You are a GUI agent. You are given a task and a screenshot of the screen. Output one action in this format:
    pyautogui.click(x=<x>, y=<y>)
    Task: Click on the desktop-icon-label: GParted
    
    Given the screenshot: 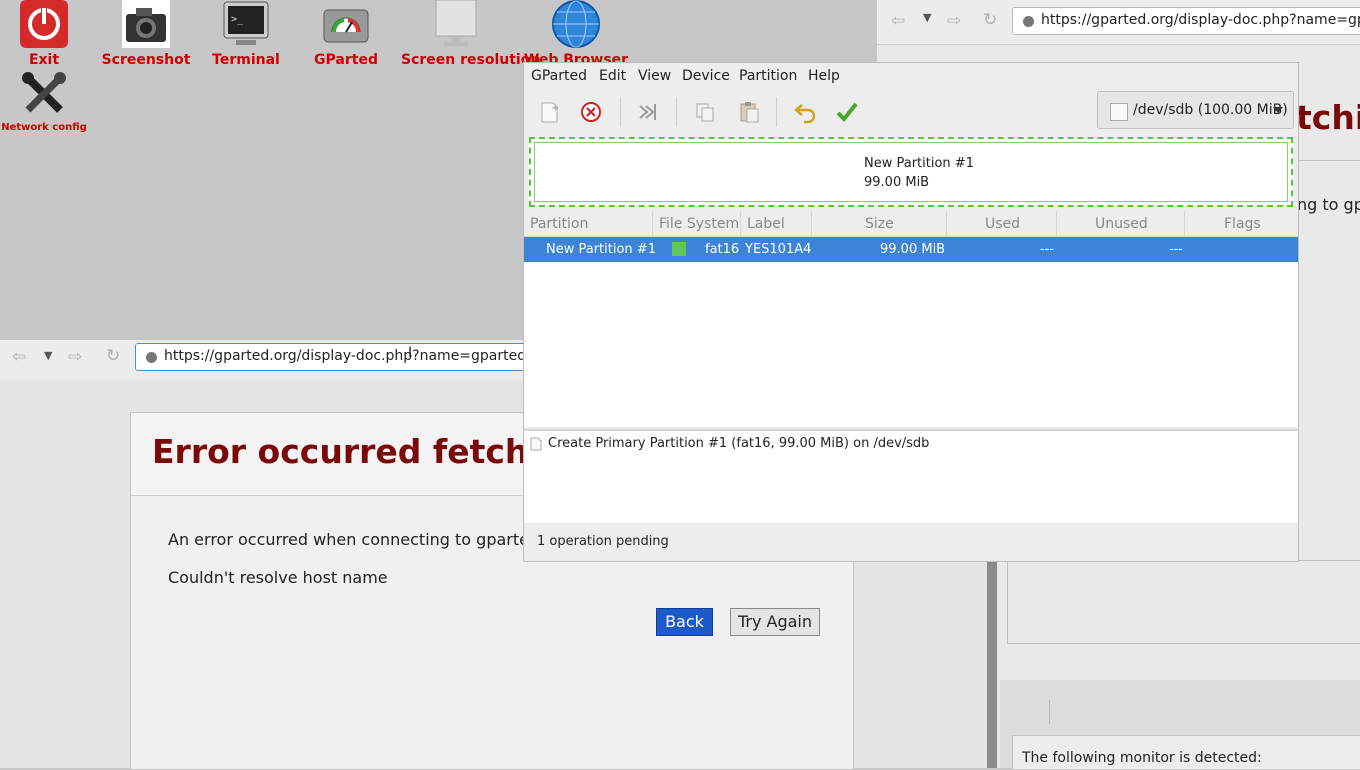 What is the action you would take?
    pyautogui.click(x=346, y=60)
    